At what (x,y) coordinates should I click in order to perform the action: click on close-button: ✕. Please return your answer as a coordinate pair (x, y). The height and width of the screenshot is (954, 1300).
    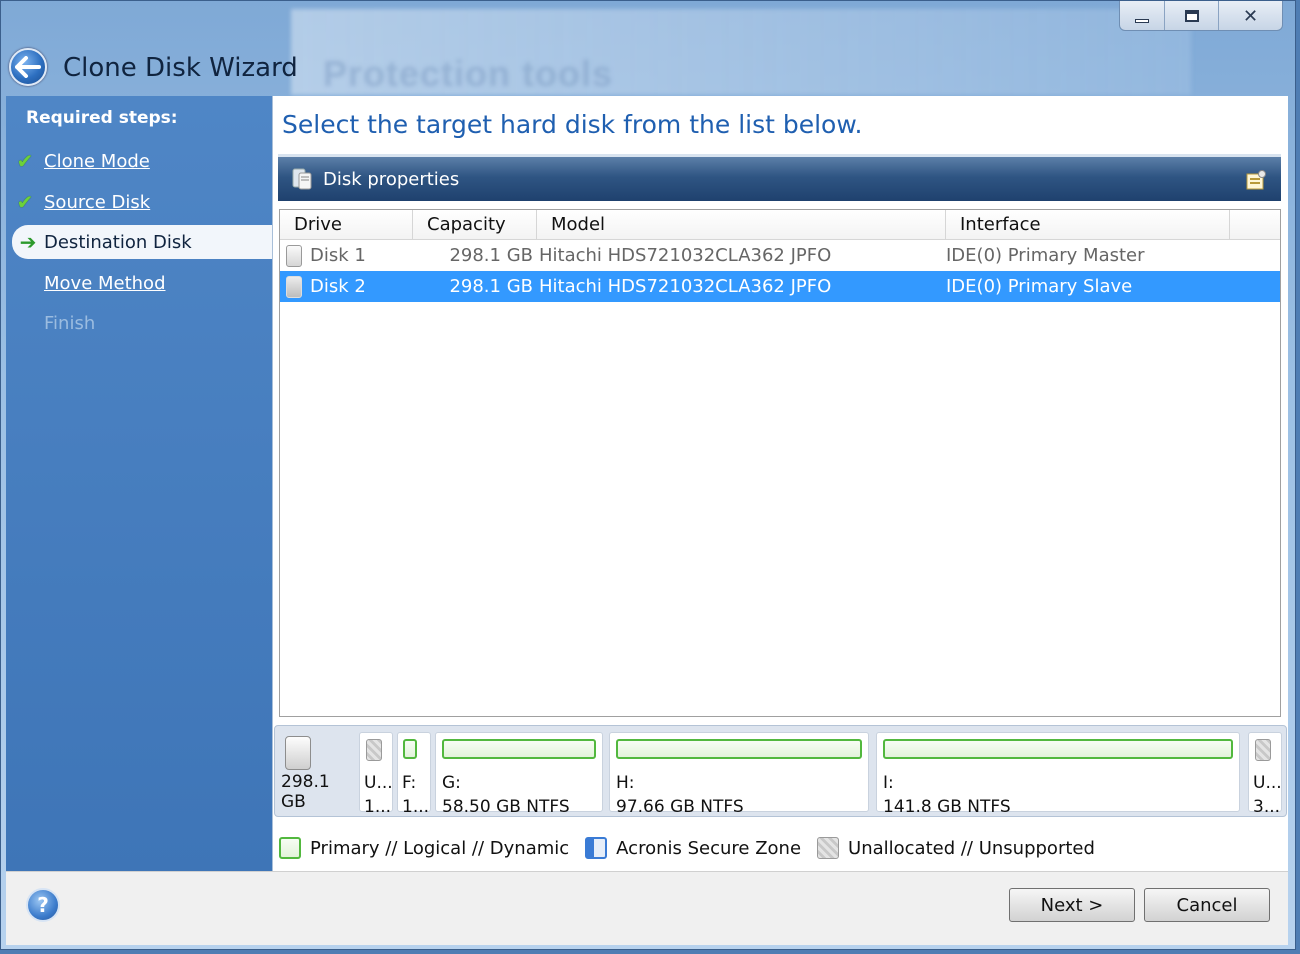
    Looking at the image, I should click on (1250, 15).